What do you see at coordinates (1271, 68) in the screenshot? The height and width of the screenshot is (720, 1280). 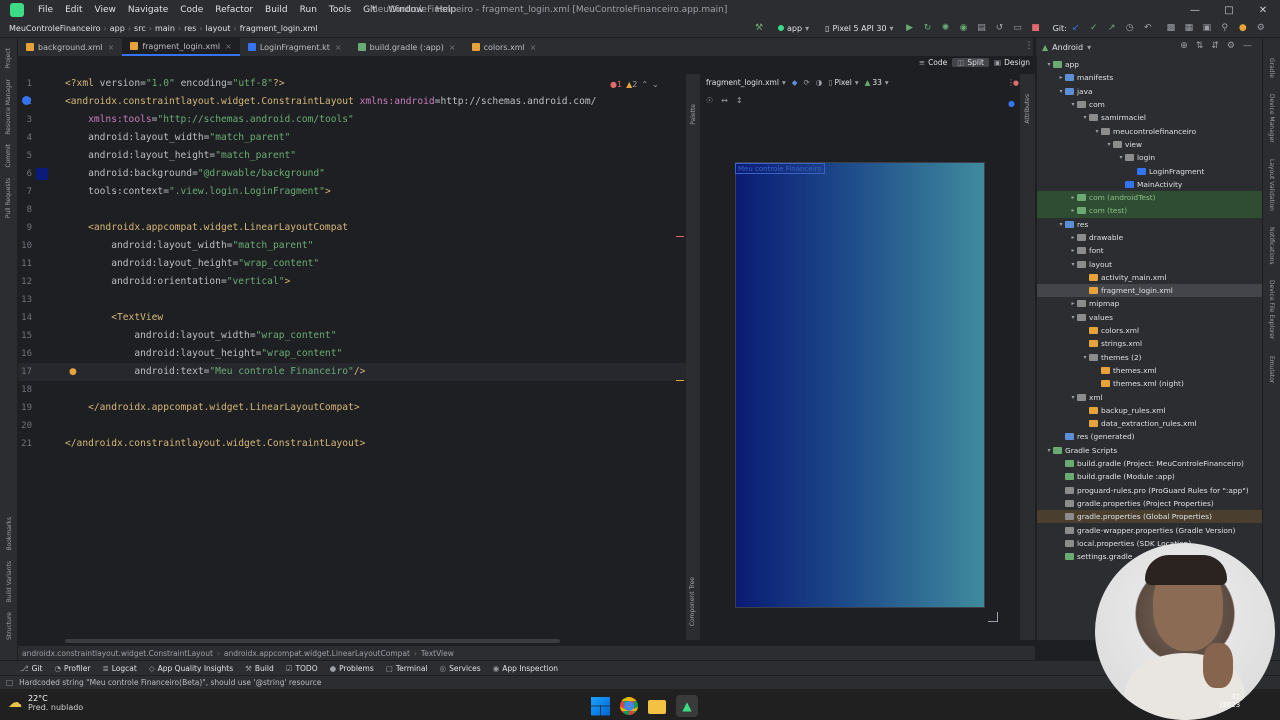 I see `right-tool-tab: Gradle` at bounding box center [1271, 68].